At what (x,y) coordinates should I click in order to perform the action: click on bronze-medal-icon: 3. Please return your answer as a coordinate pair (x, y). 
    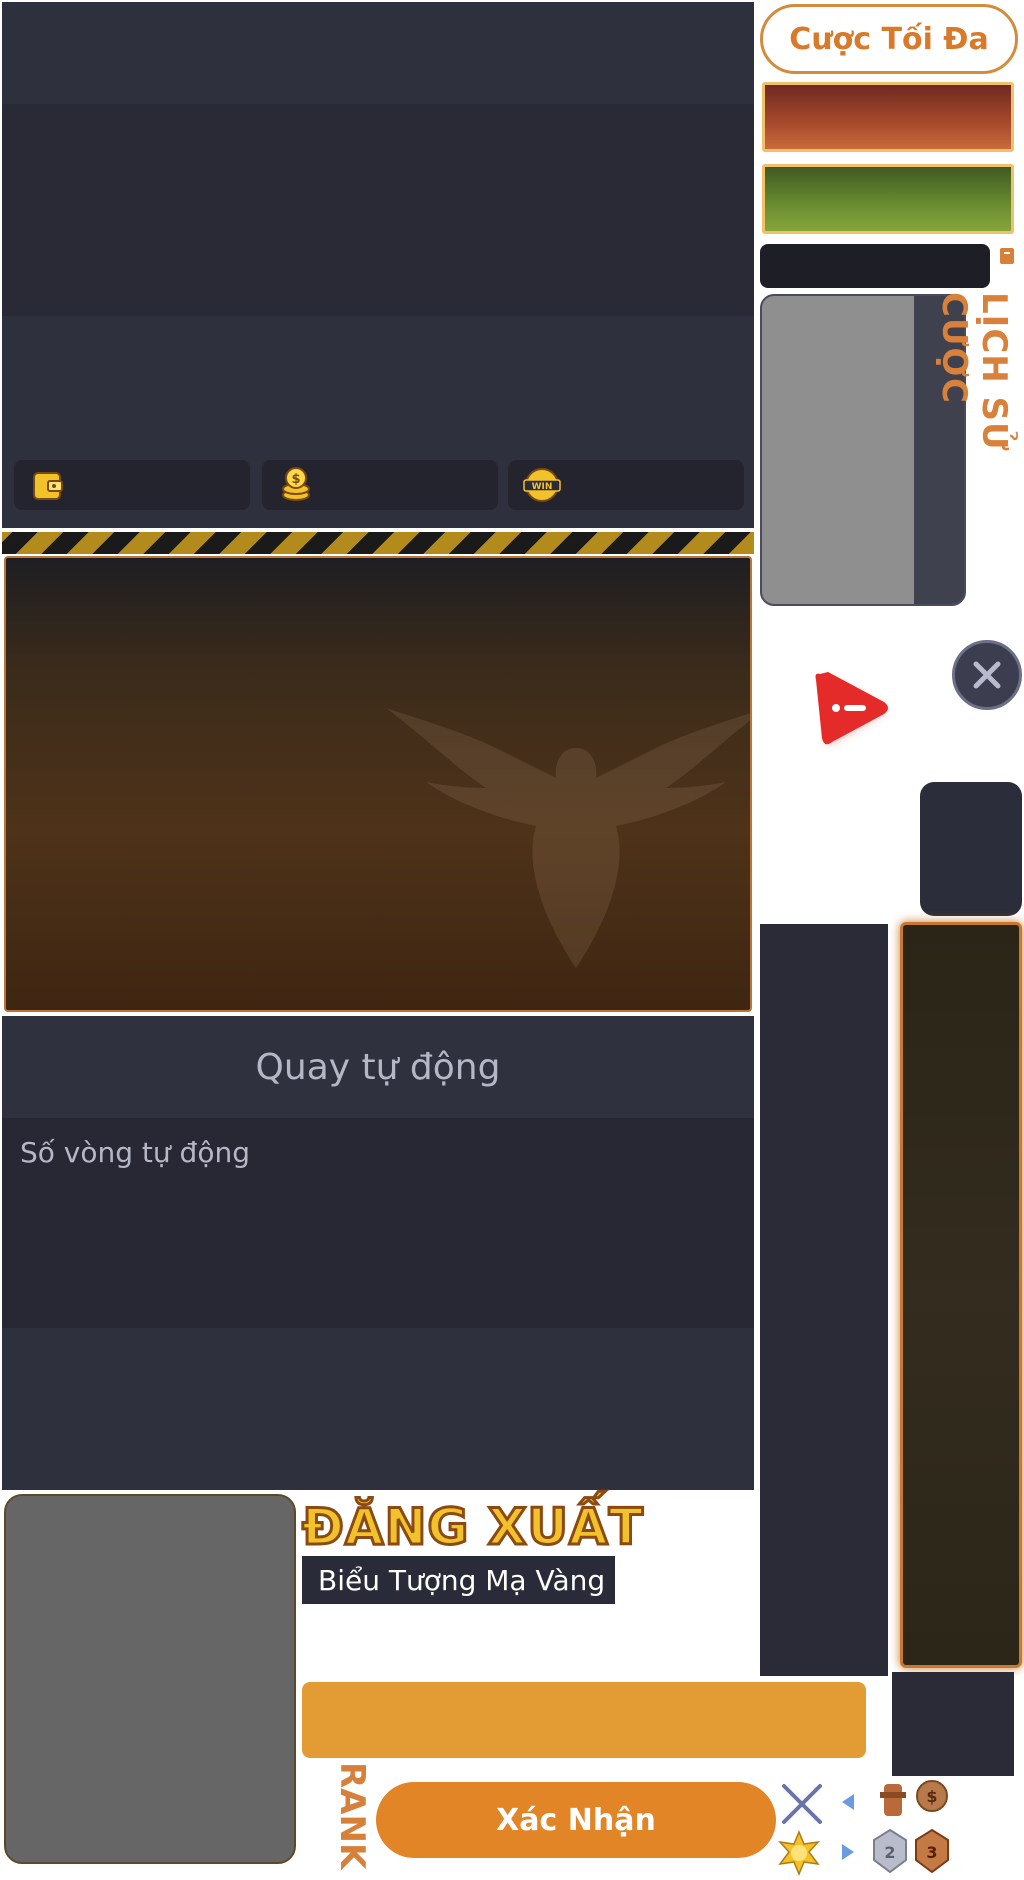
    Looking at the image, I should click on (932, 1851).